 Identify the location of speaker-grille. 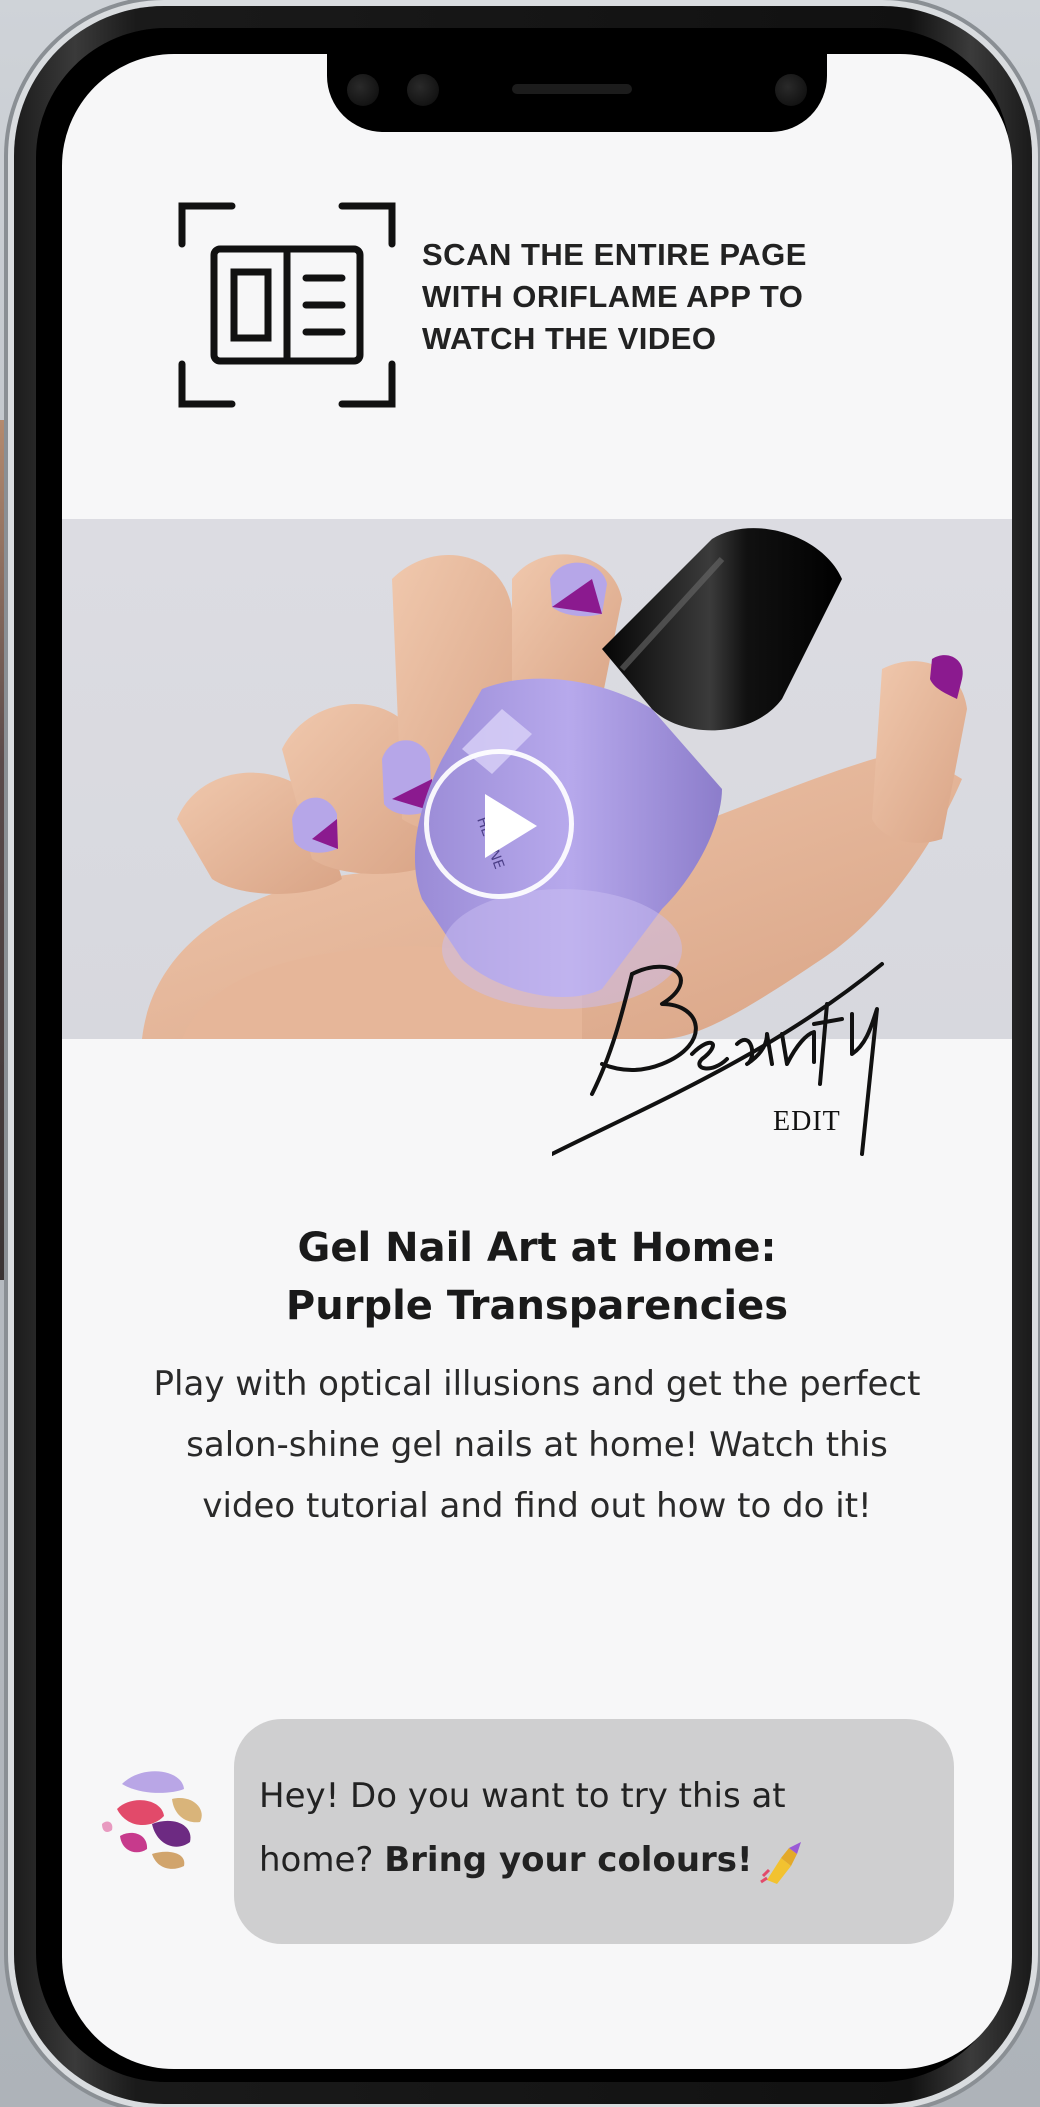
(572, 89).